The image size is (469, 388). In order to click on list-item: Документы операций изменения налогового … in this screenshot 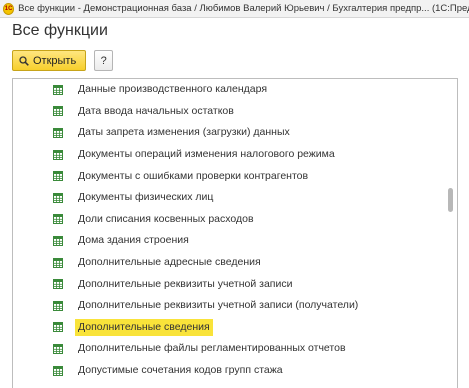, I will do `click(226, 155)`.